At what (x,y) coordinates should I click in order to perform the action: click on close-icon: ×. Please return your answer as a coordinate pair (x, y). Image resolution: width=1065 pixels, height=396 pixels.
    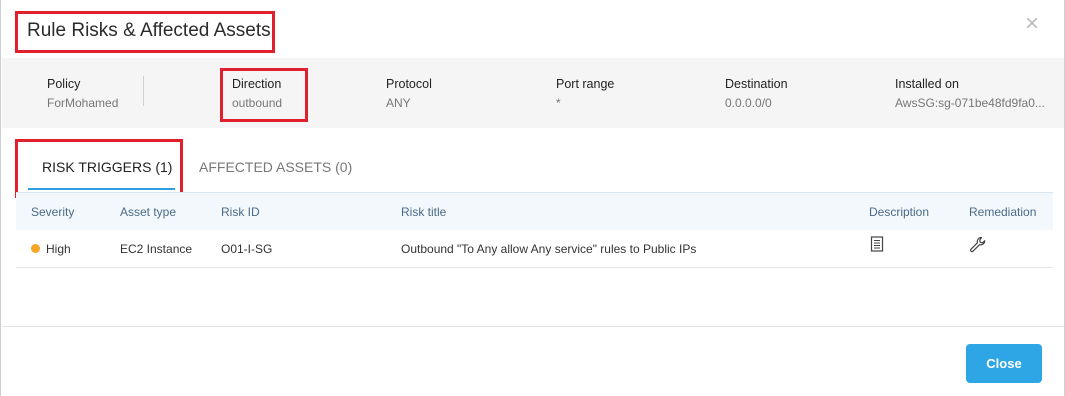
    Looking at the image, I should click on (1032, 24).